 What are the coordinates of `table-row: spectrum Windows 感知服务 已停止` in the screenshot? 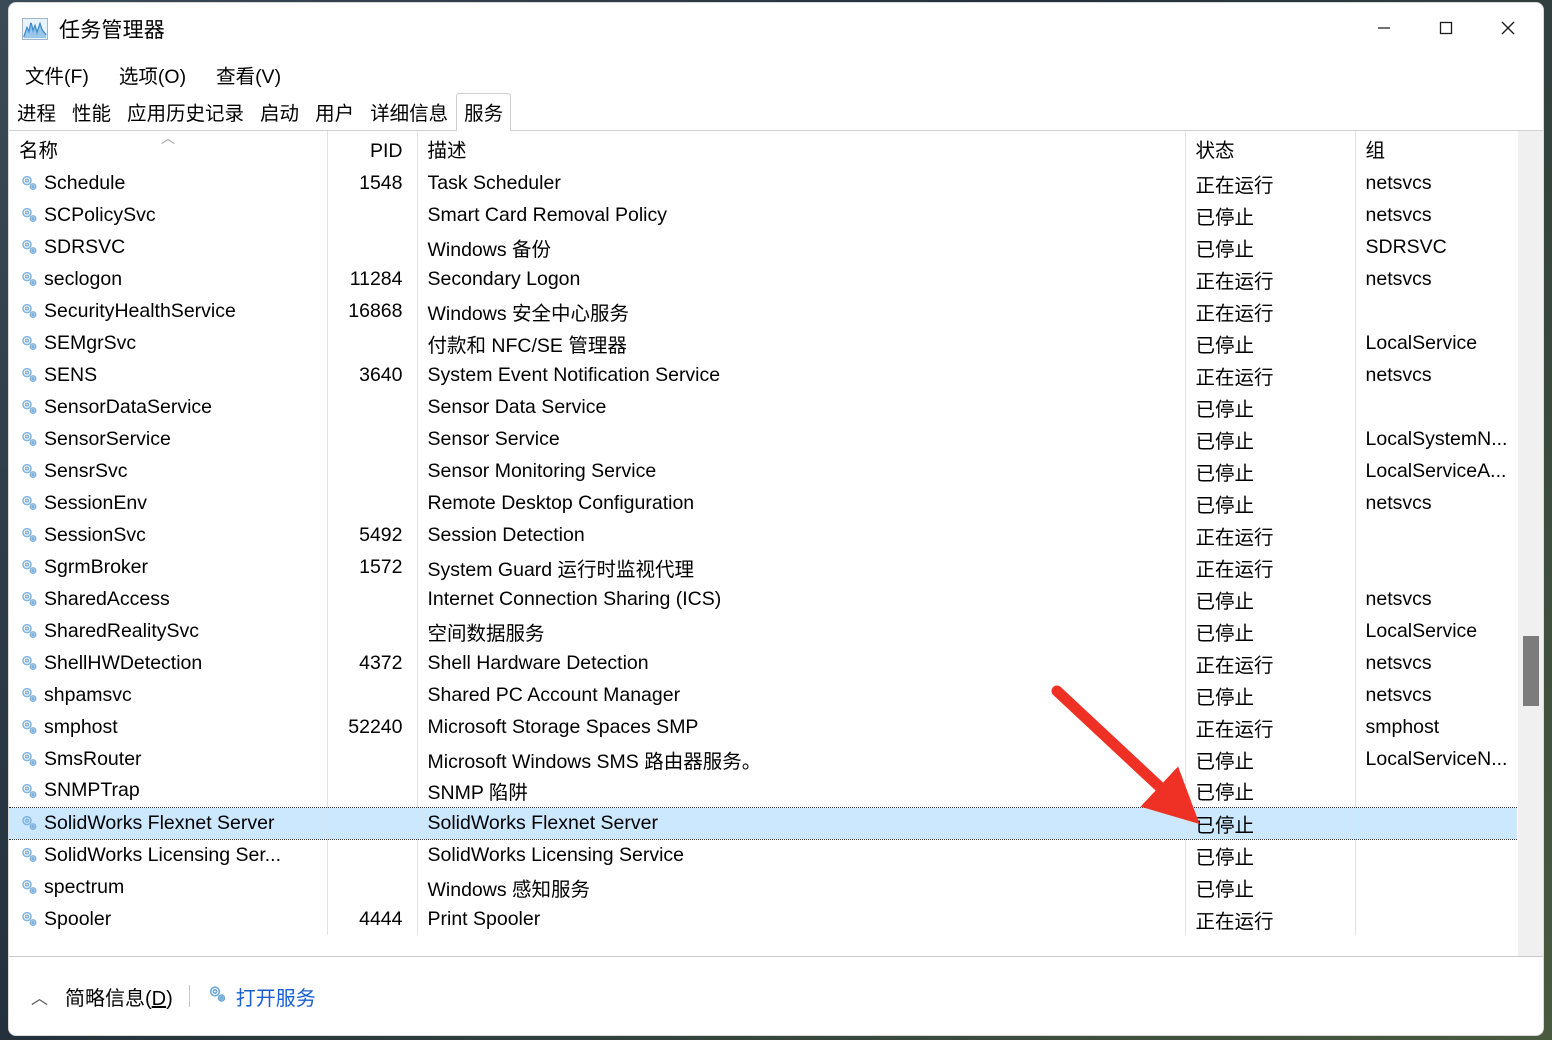 It's located at (763, 887).